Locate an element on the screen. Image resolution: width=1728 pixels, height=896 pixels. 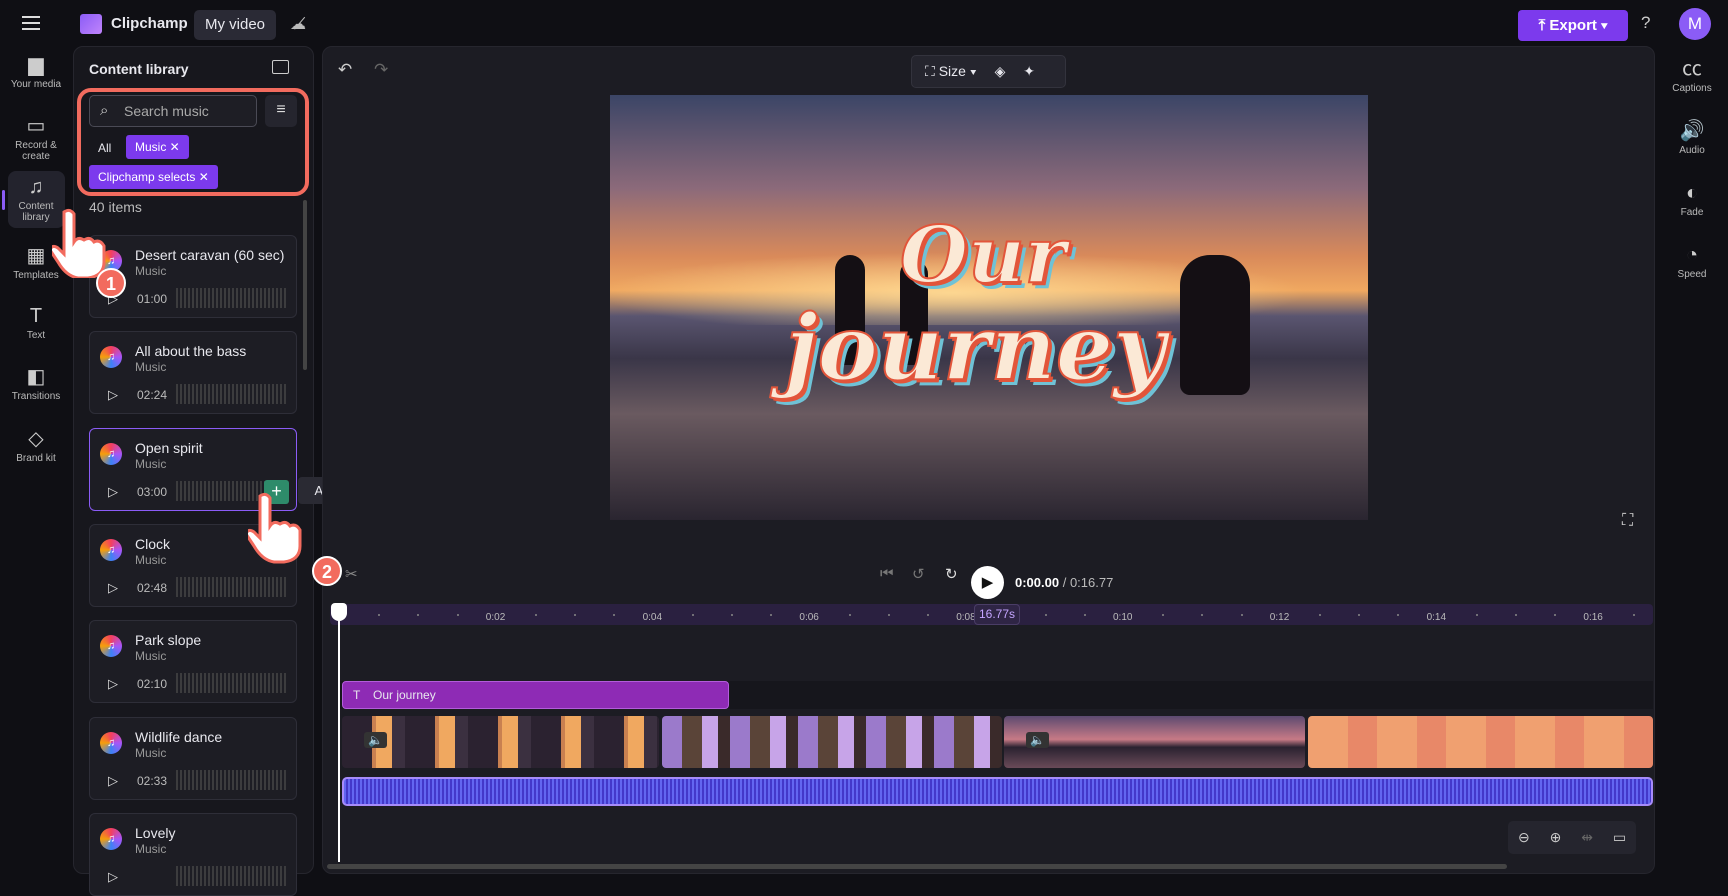
rail-item-your-media: ▆ Your media is located at coordinates (36, 72).